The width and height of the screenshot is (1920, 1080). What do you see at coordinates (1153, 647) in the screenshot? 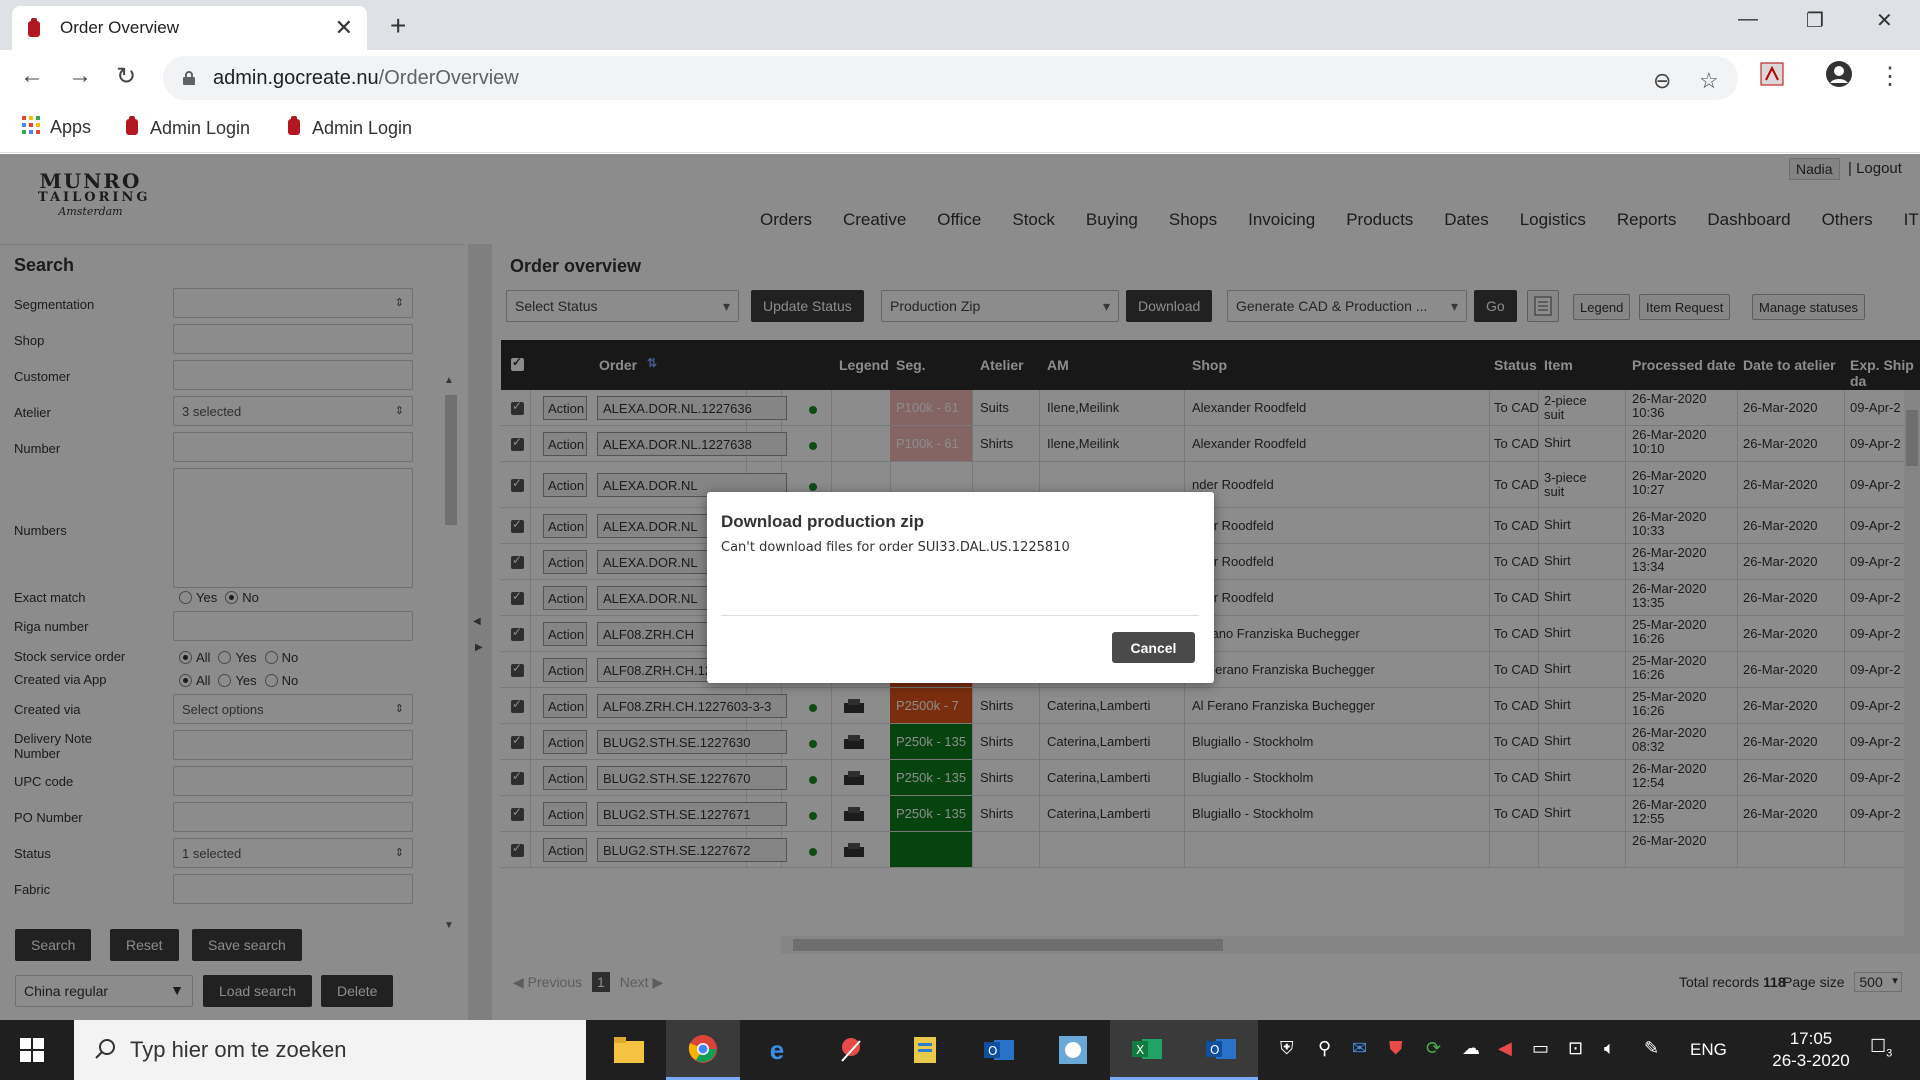
I see `cancel-button: Cancel` at bounding box center [1153, 647].